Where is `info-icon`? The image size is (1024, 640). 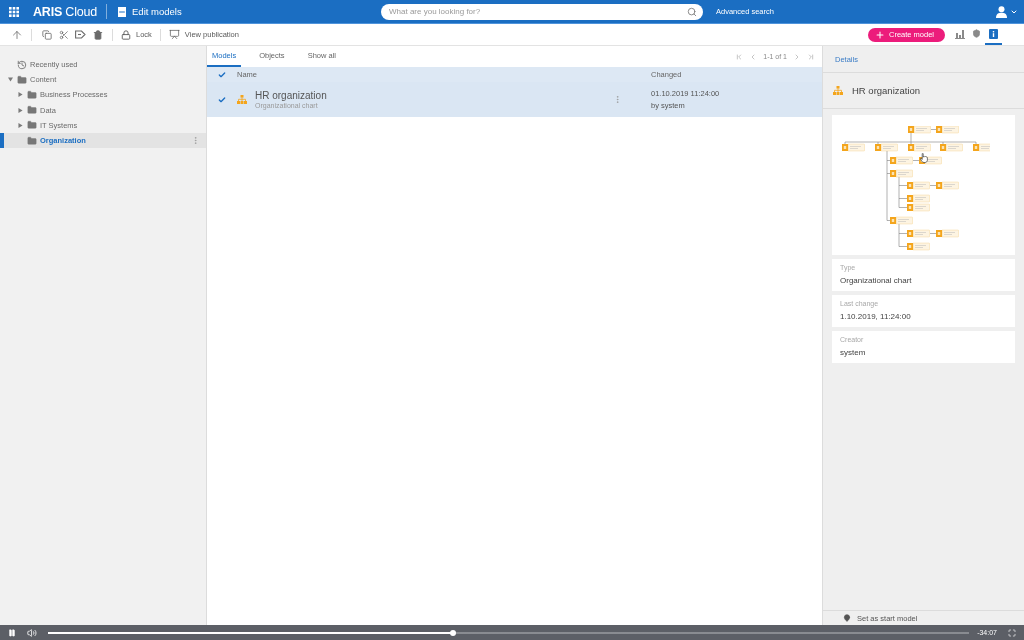 info-icon is located at coordinates (993, 33).